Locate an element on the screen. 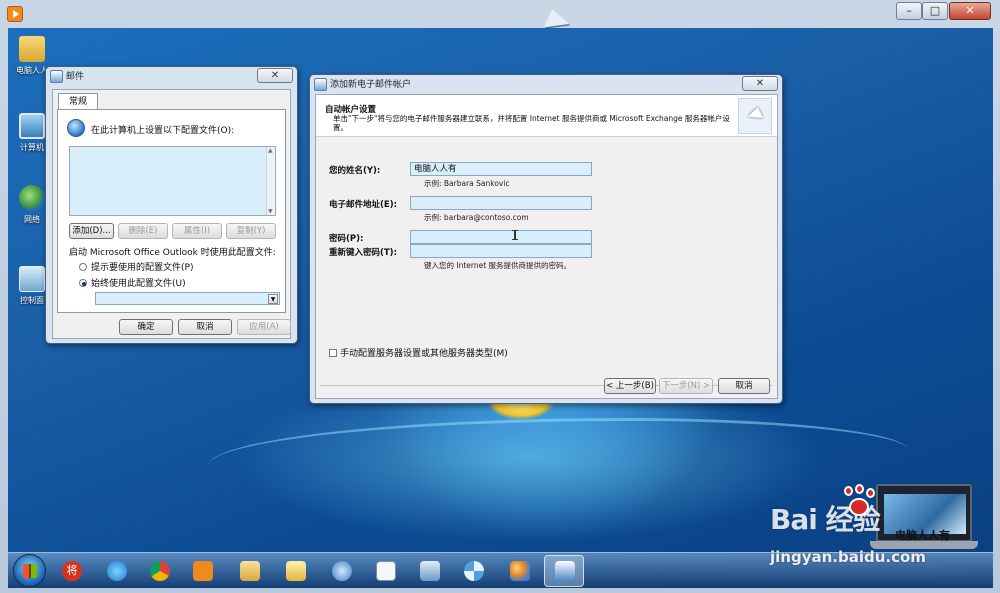 The width and height of the screenshot is (1000, 593). radio-button is located at coordinates (83, 267).